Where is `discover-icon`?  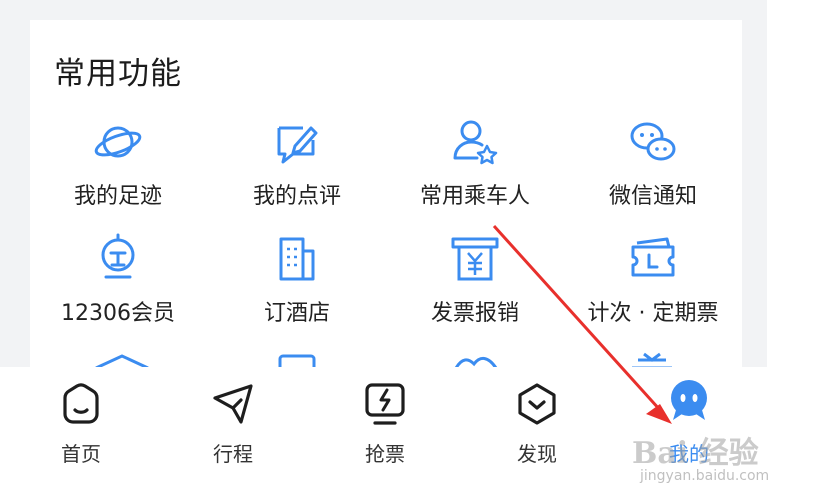 discover-icon is located at coordinates (537, 404).